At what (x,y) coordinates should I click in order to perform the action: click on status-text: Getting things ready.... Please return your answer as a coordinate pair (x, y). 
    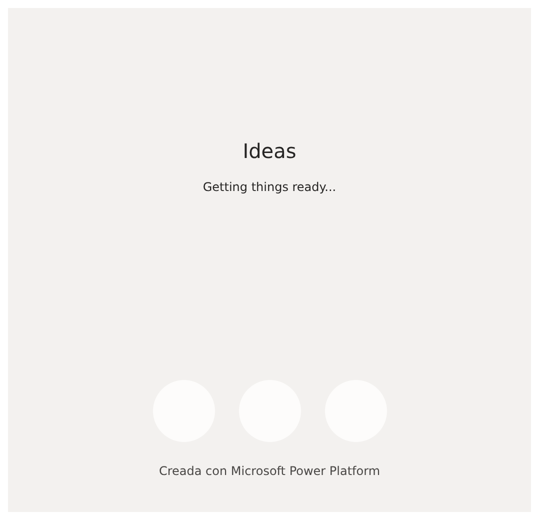
    Looking at the image, I should click on (269, 187).